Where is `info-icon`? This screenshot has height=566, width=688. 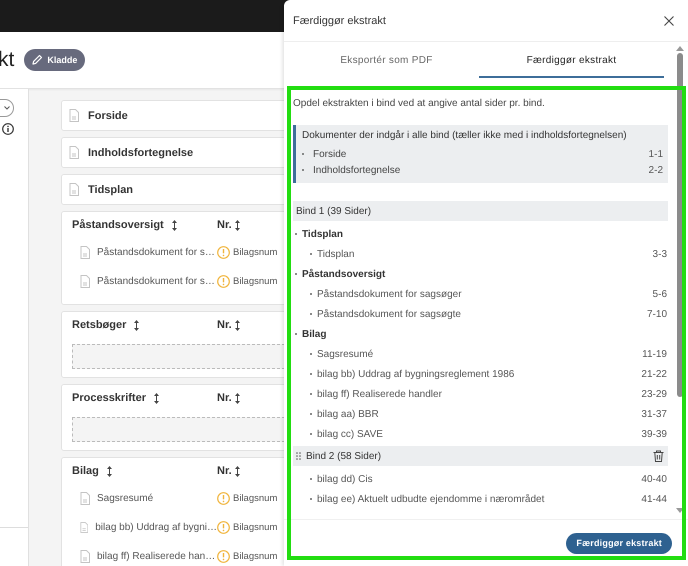
info-icon is located at coordinates (8, 129).